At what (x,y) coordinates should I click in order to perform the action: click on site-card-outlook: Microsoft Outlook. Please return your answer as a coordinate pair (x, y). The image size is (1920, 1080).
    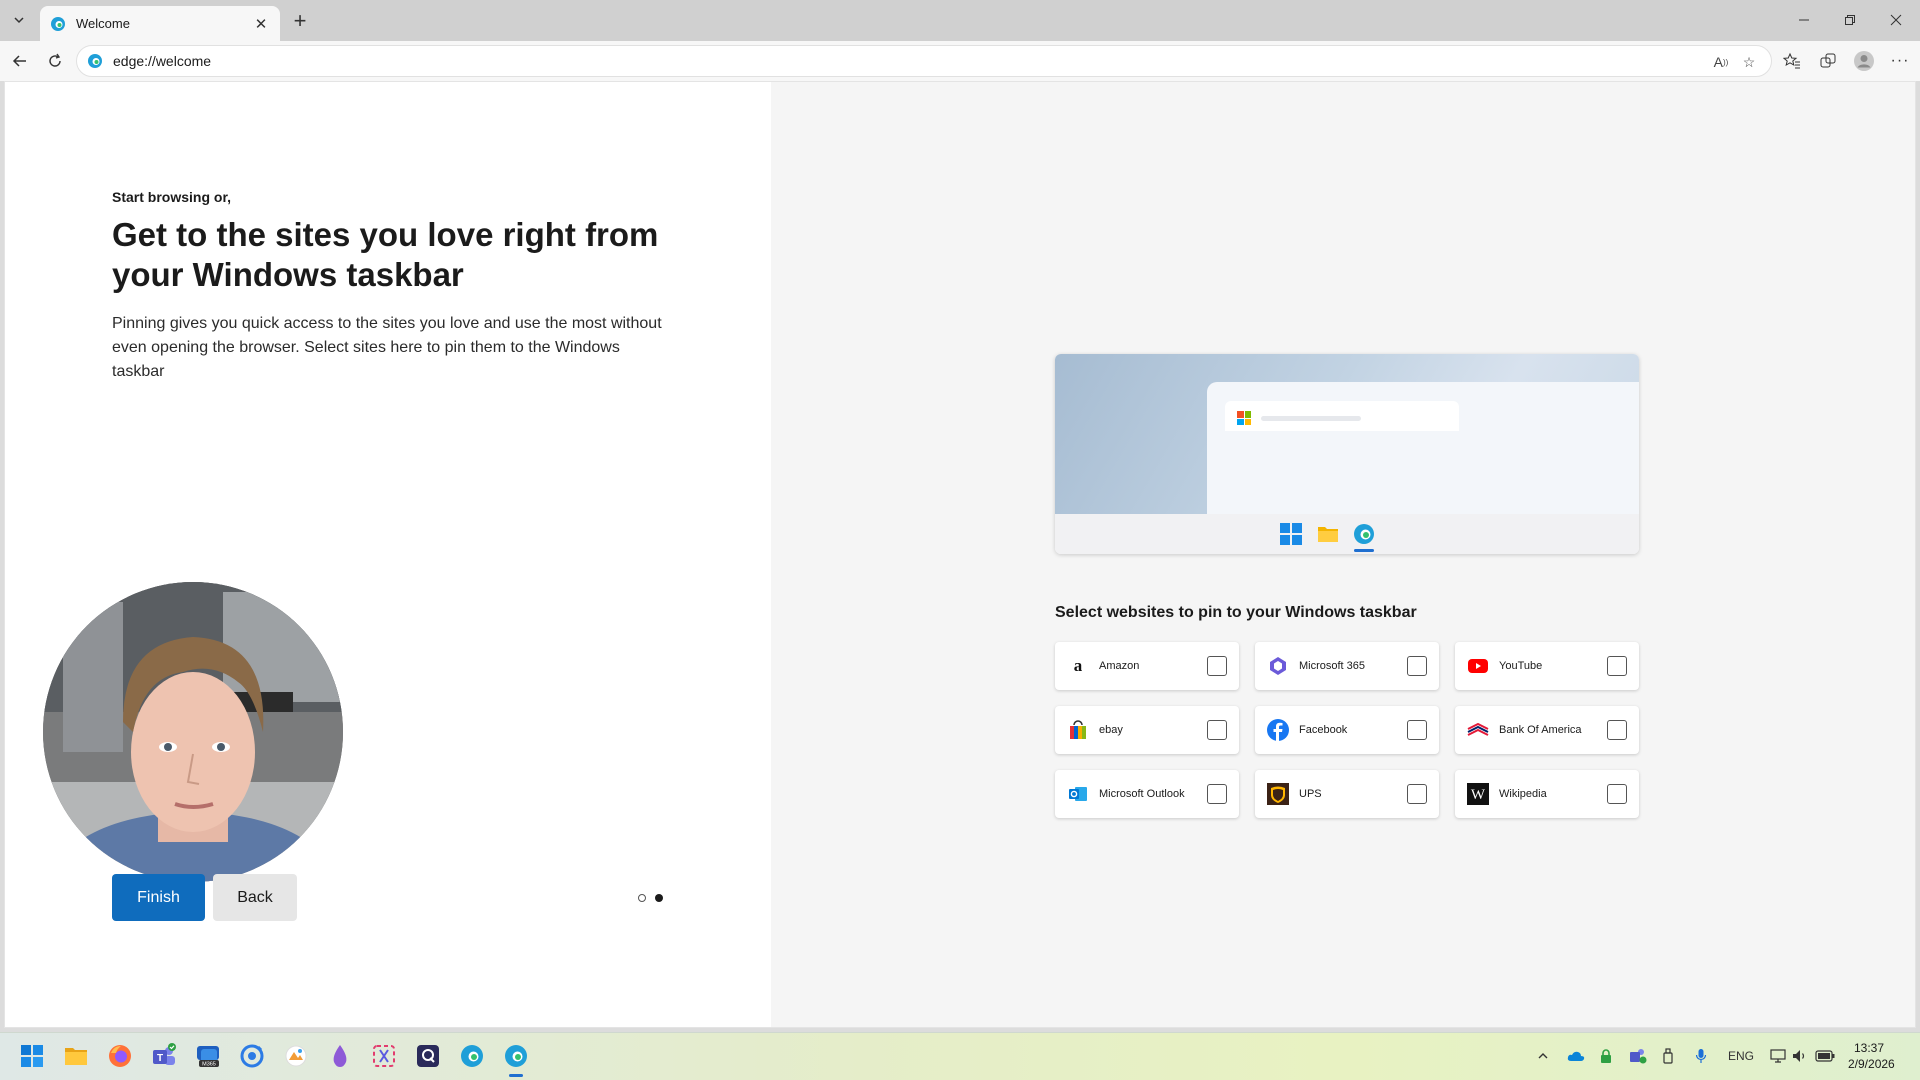
    Looking at the image, I should click on (1147, 794).